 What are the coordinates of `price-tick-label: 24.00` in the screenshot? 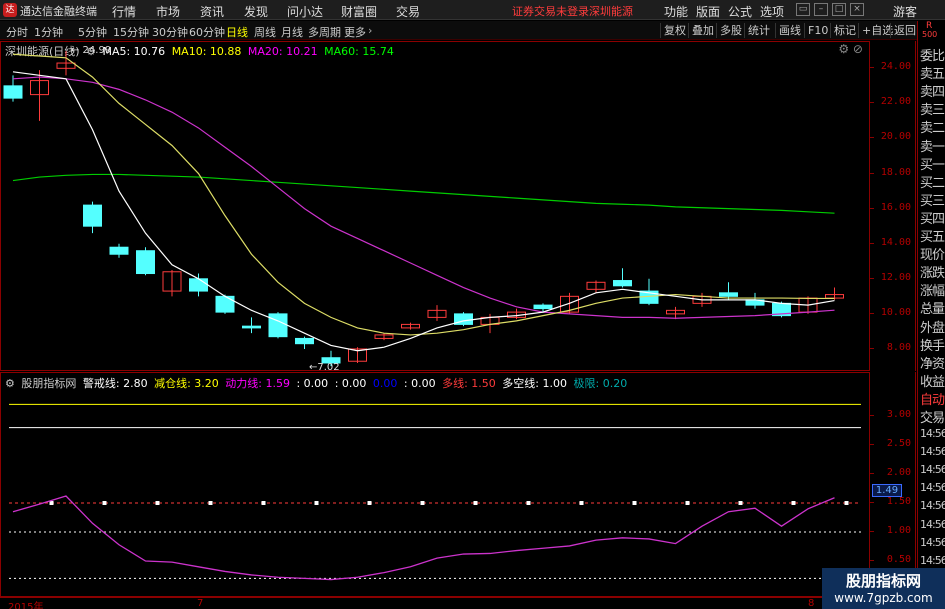 It's located at (895, 67).